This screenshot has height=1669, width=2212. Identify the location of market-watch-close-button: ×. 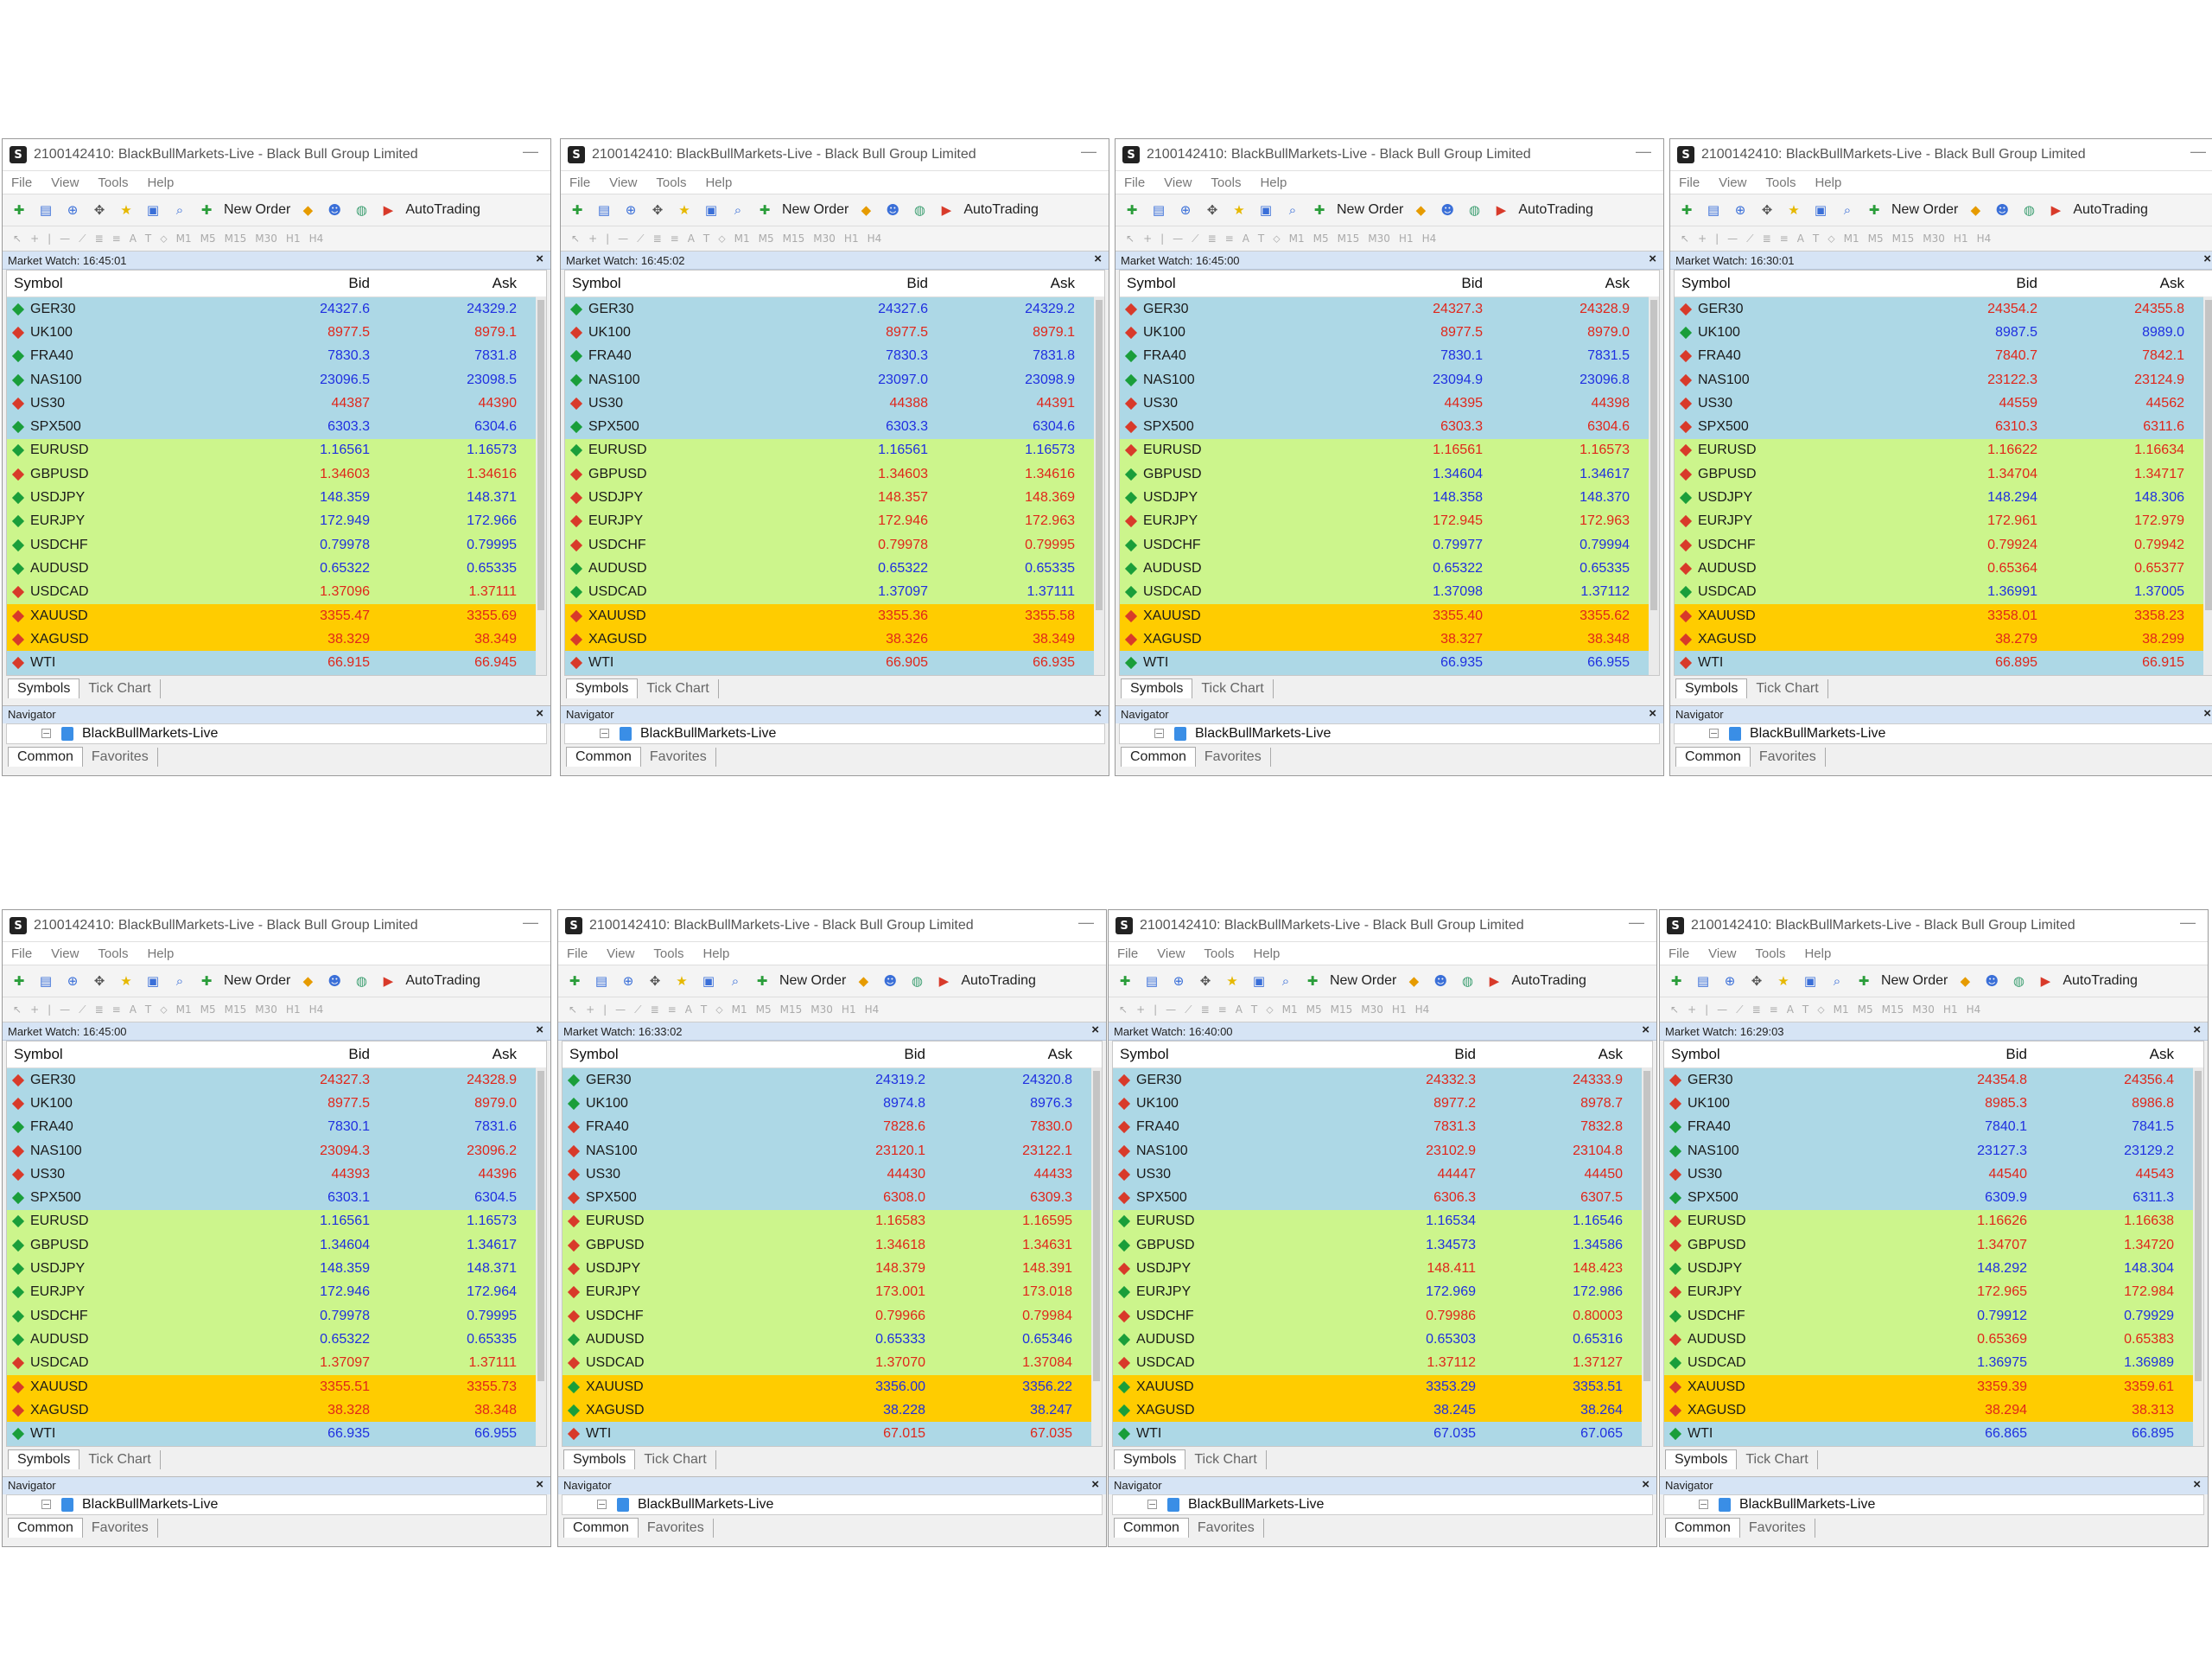
(2207, 259).